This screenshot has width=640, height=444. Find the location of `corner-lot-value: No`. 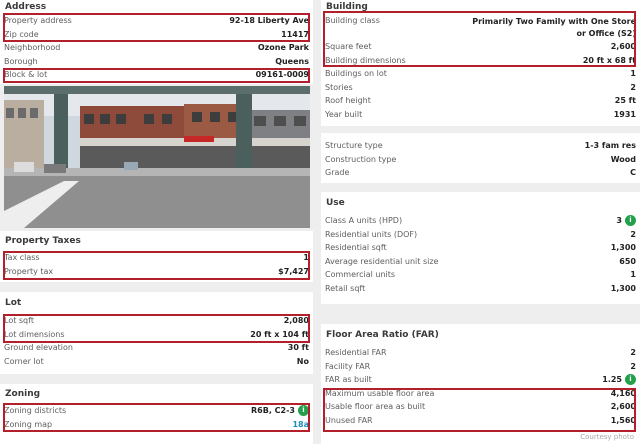

corner-lot-value: No is located at coordinates (302, 361).